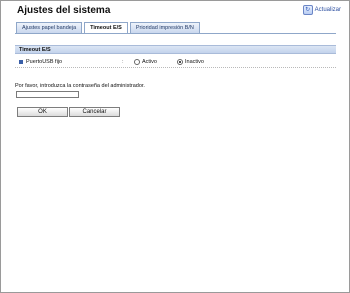 Image resolution: width=350 pixels, height=293 pixels. What do you see at coordinates (94, 112) in the screenshot?
I see `cancel-button: Cancelar` at bounding box center [94, 112].